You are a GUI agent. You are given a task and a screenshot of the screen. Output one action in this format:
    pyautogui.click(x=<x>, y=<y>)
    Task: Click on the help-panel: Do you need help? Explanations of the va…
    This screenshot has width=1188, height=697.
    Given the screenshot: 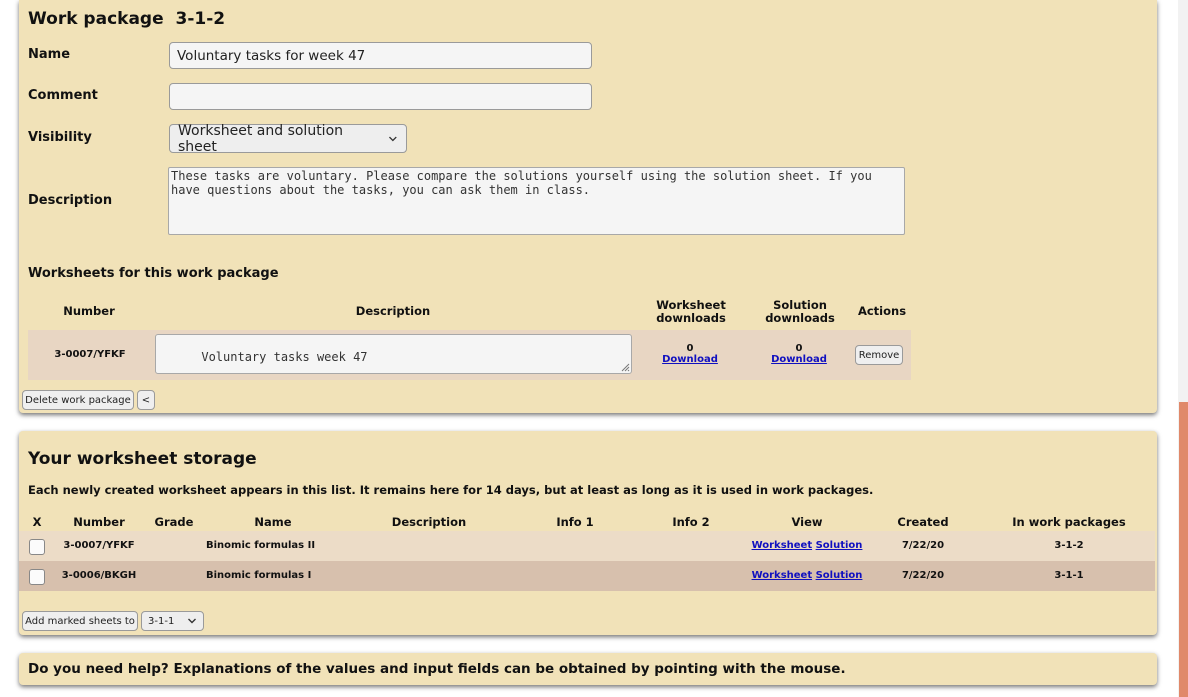 What is the action you would take?
    pyautogui.click(x=588, y=669)
    